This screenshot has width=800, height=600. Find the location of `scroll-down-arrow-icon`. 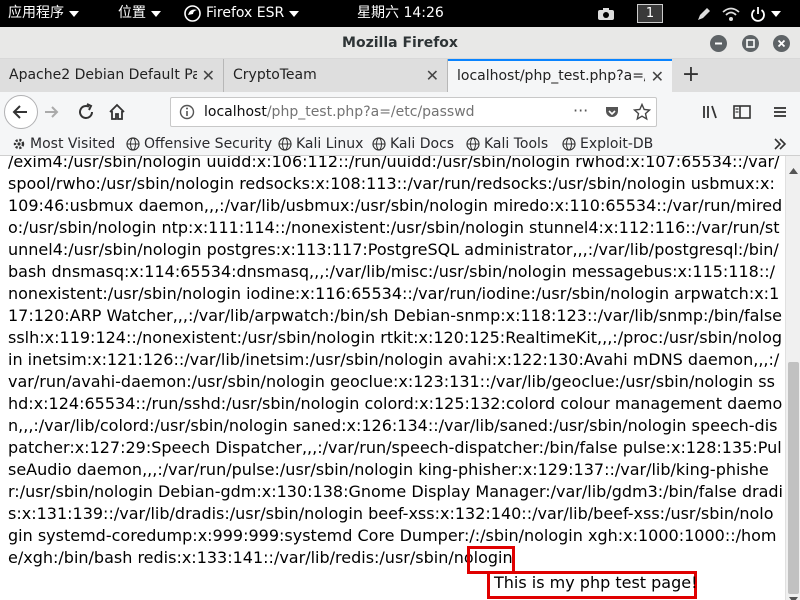

scroll-down-arrow-icon is located at coordinates (793, 594).